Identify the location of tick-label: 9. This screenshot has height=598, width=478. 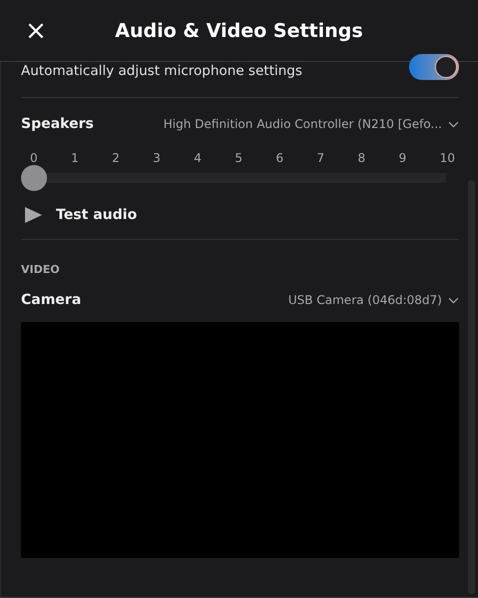
(402, 158).